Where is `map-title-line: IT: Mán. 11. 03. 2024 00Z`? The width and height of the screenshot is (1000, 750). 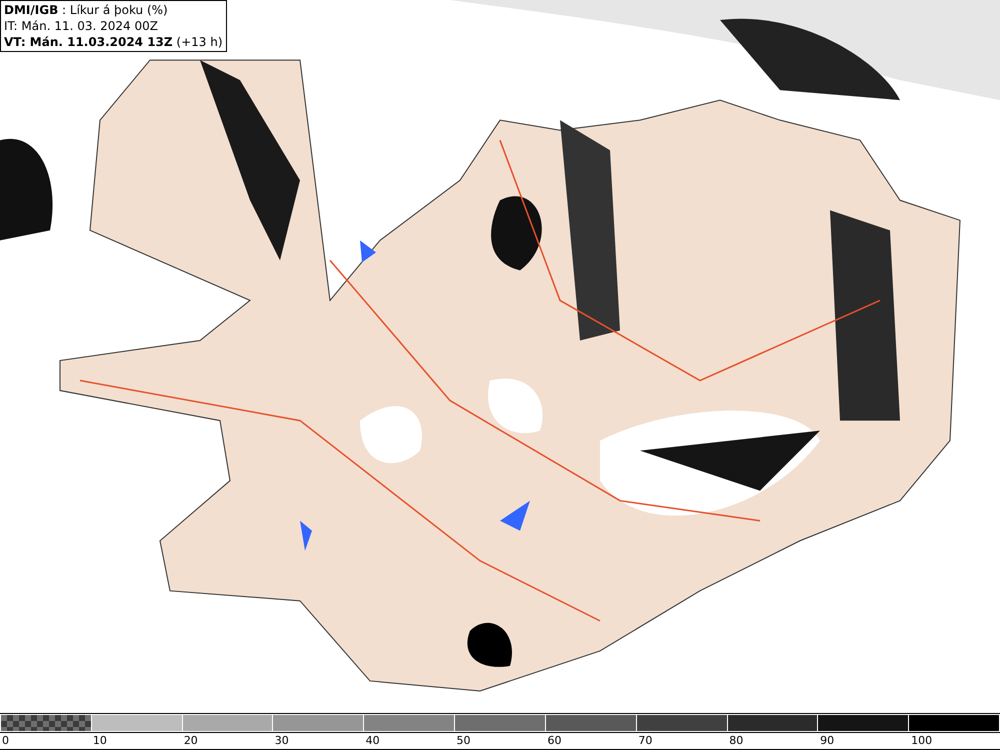
map-title-line: IT: Mán. 11. 03. 2024 00Z is located at coordinates (81, 26).